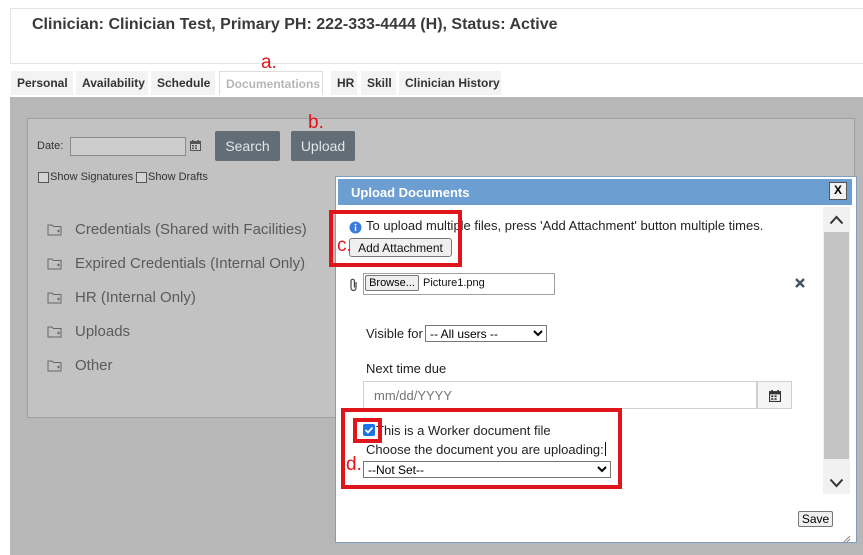 The image size is (863, 555). I want to click on show-signatures-label: Show Signatures, so click(92, 177).